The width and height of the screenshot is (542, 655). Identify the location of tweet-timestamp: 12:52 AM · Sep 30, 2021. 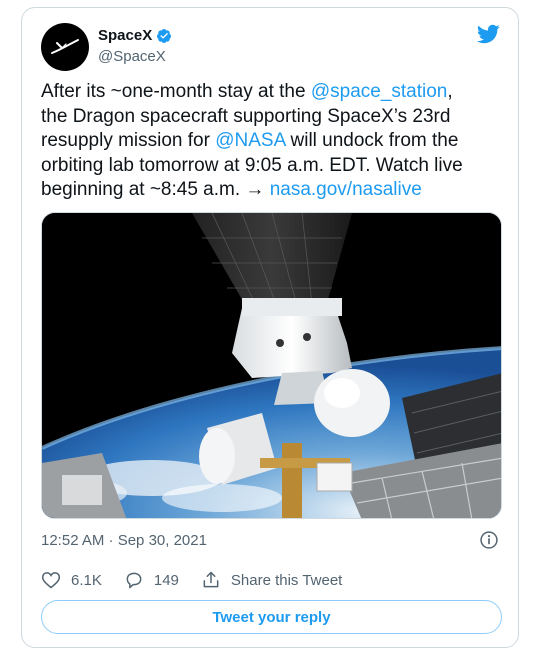
(124, 540).